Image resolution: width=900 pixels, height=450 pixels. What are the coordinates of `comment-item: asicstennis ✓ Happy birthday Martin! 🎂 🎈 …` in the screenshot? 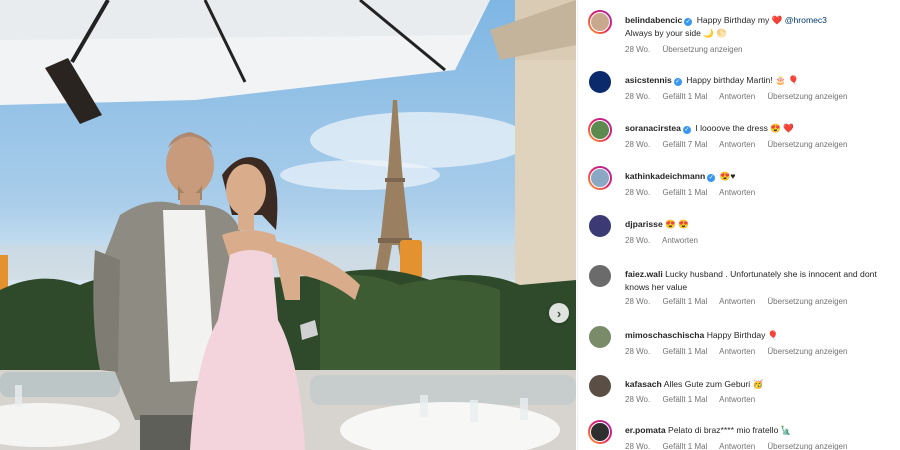 It's located at (744, 88).